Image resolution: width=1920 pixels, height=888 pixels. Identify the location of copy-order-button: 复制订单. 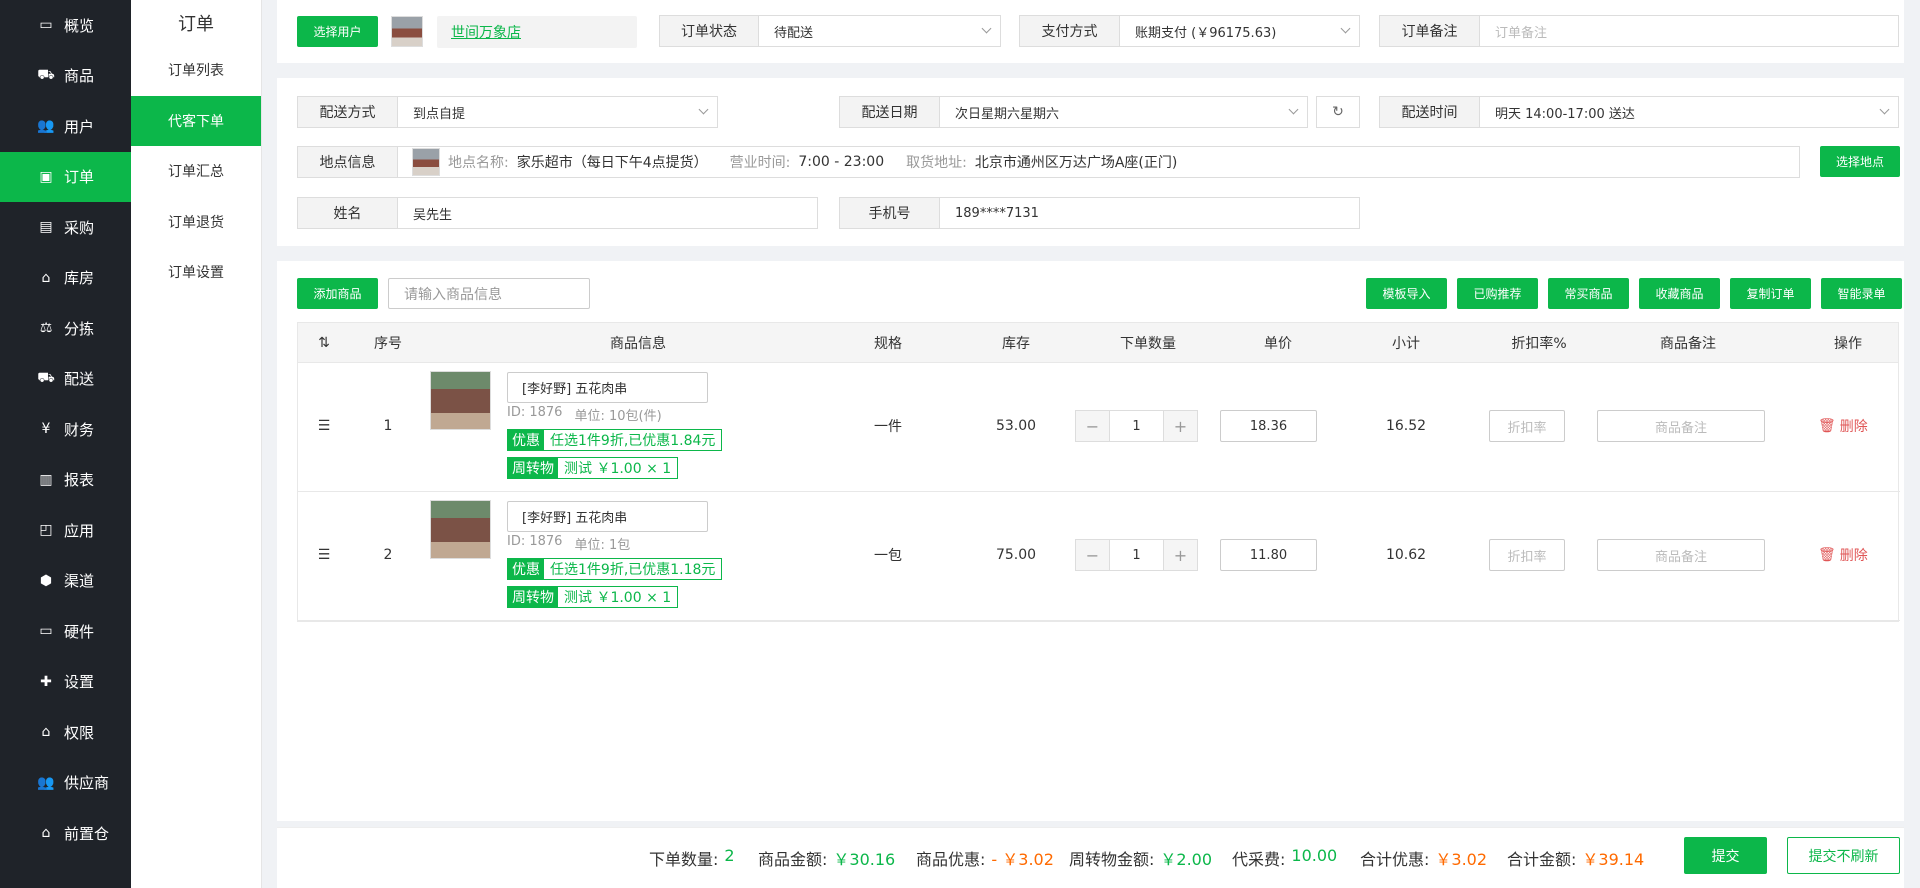
(1770, 293).